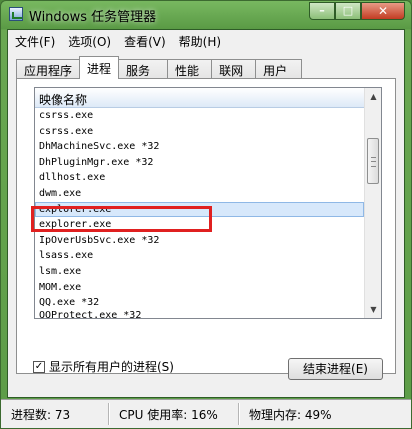 Image resolution: width=412 pixels, height=429 pixels. Describe the element at coordinates (199, 178) in the screenshot. I see `process-row: dllhost.exe` at that location.